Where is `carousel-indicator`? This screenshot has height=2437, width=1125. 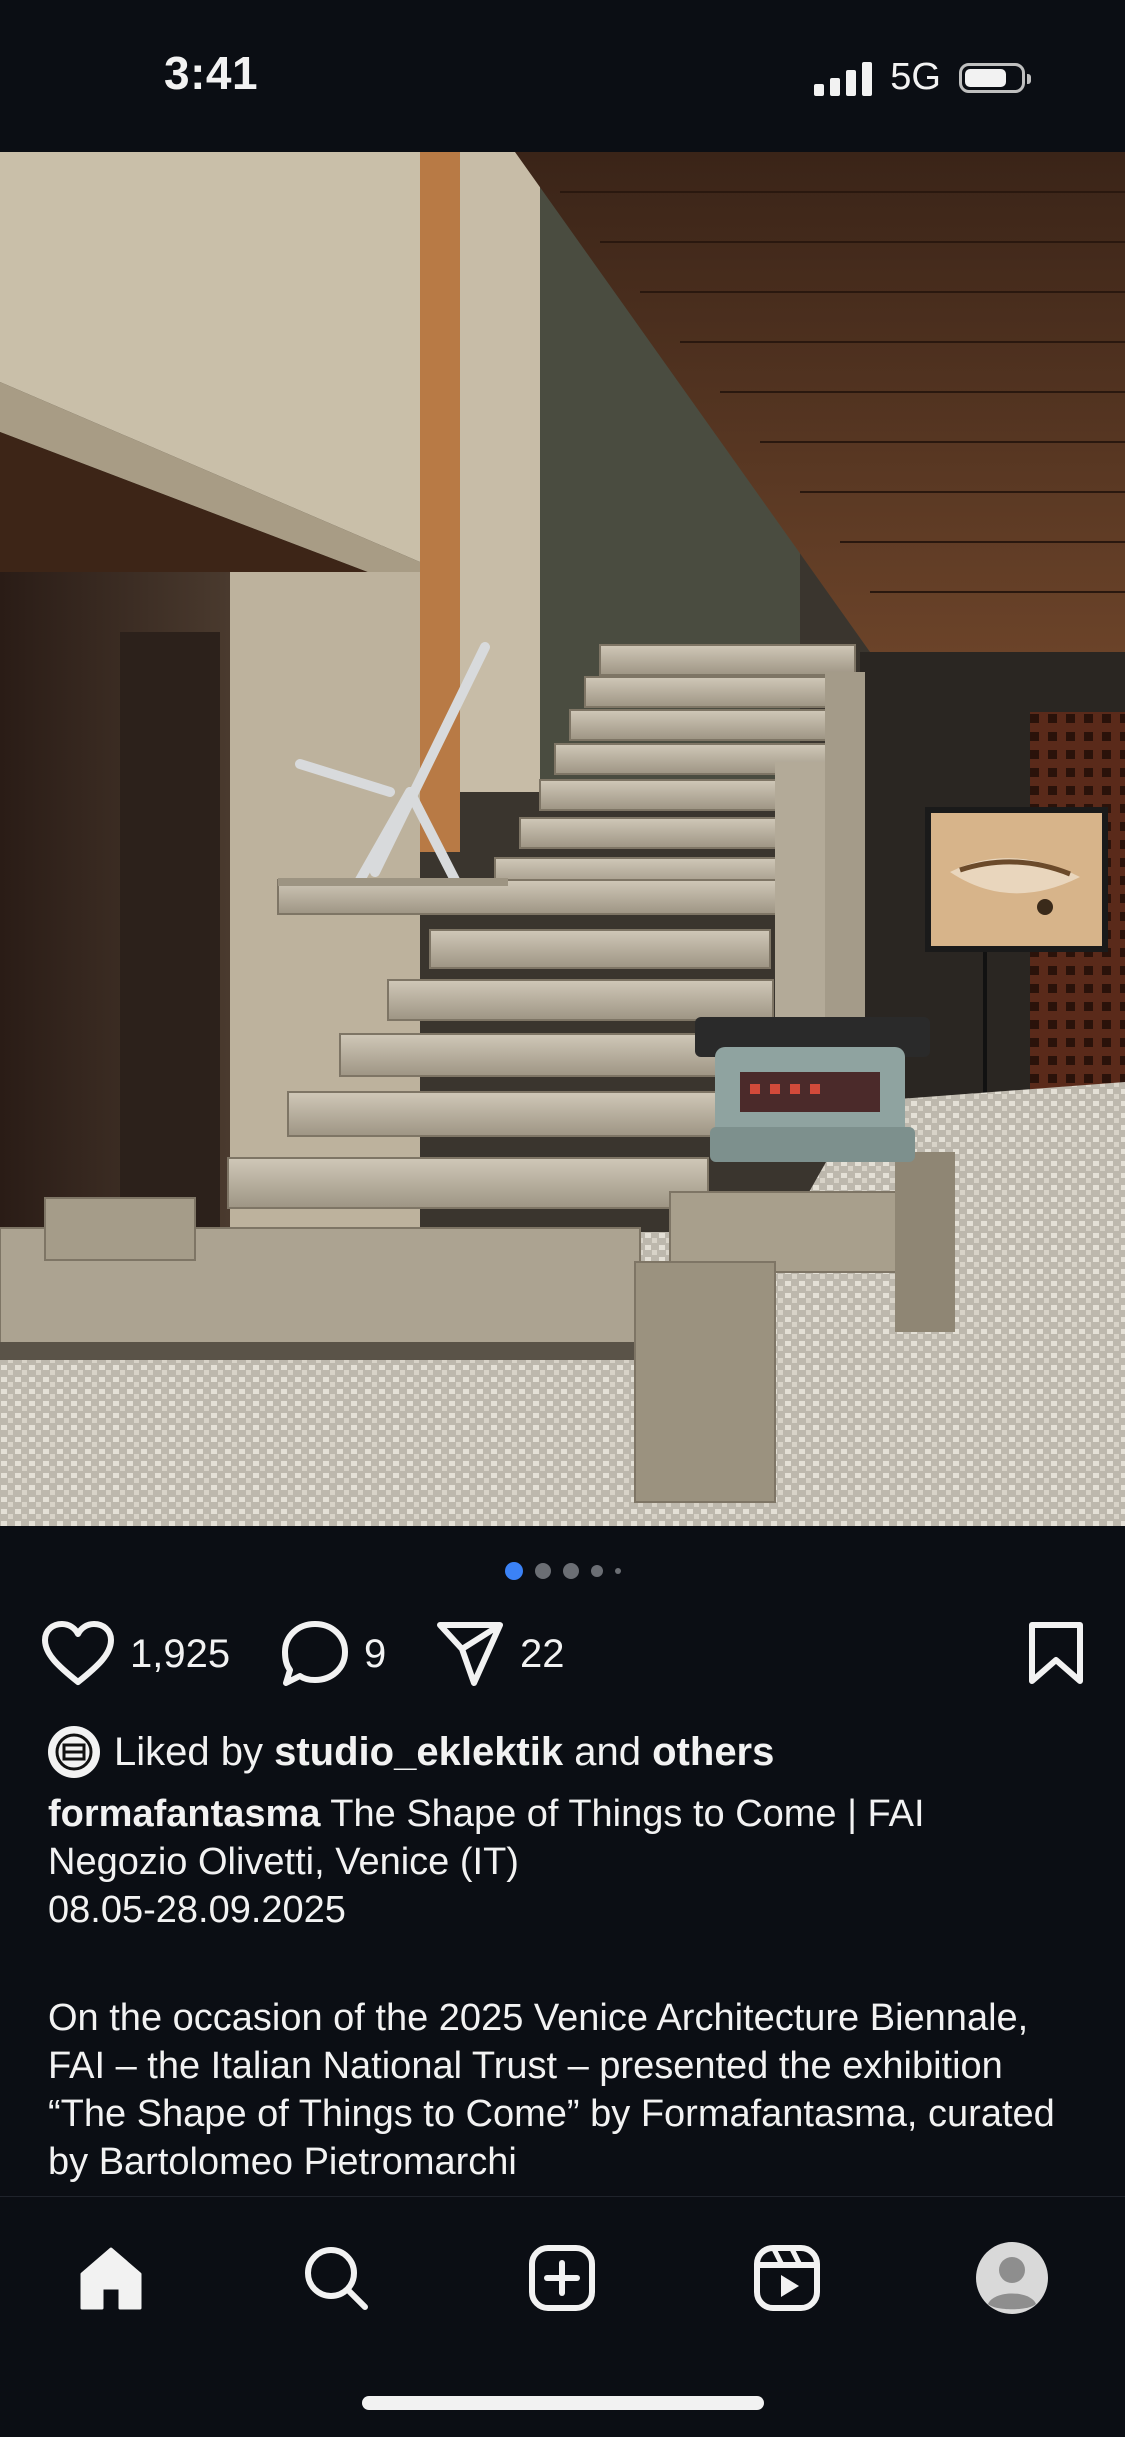
carousel-indicator is located at coordinates (562, 1571).